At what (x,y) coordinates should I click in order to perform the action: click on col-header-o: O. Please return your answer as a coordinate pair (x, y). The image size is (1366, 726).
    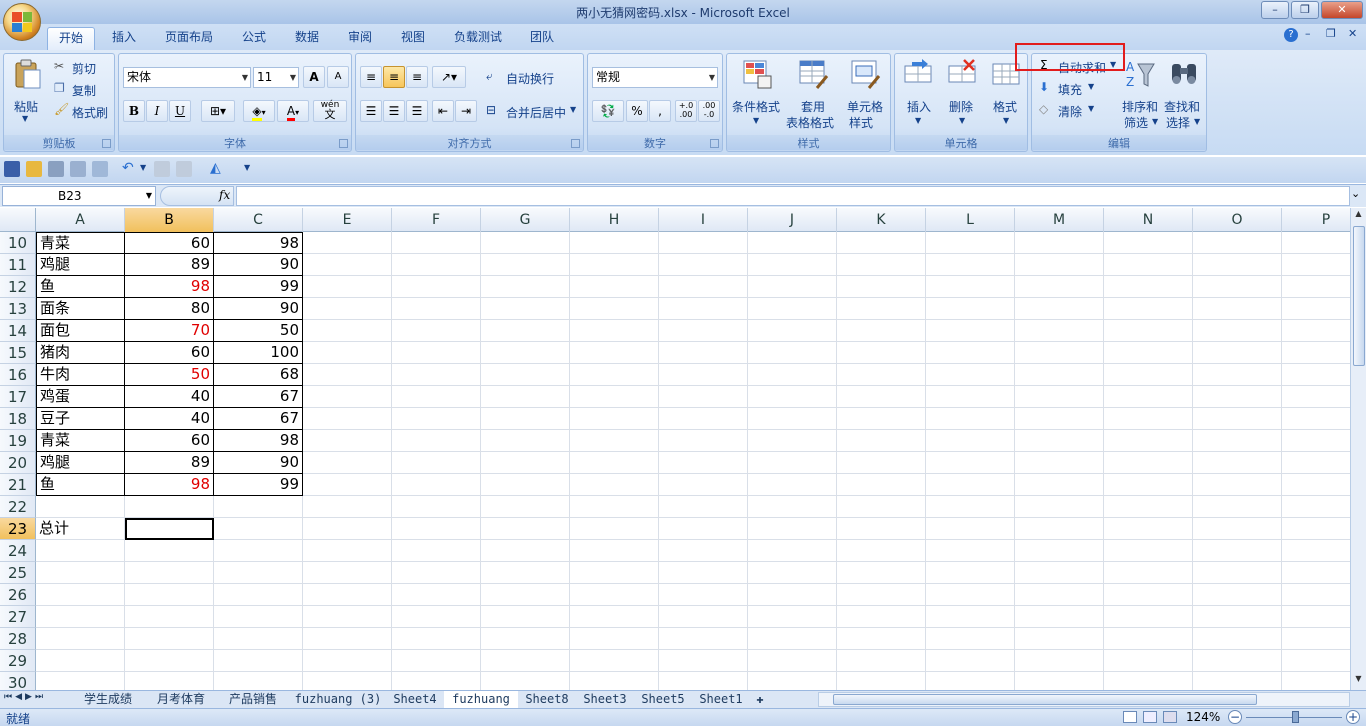
    Looking at the image, I should click on (1237, 220).